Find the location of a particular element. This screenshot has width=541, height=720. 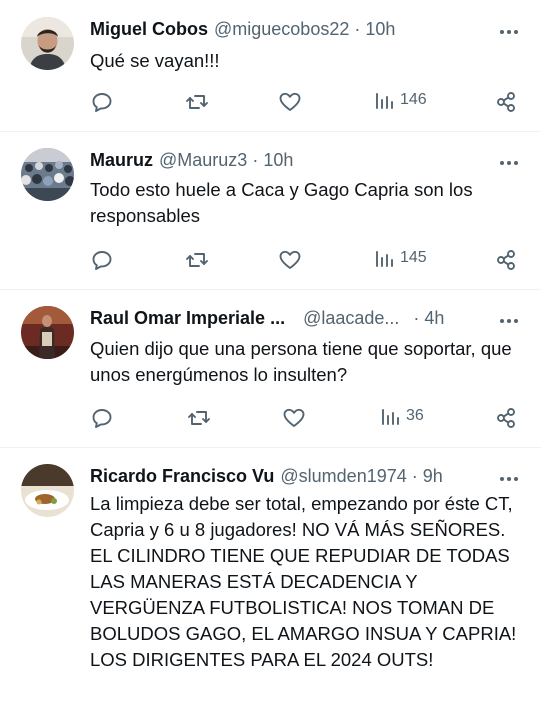

action-bar: 146 is located at coordinates (305, 102).